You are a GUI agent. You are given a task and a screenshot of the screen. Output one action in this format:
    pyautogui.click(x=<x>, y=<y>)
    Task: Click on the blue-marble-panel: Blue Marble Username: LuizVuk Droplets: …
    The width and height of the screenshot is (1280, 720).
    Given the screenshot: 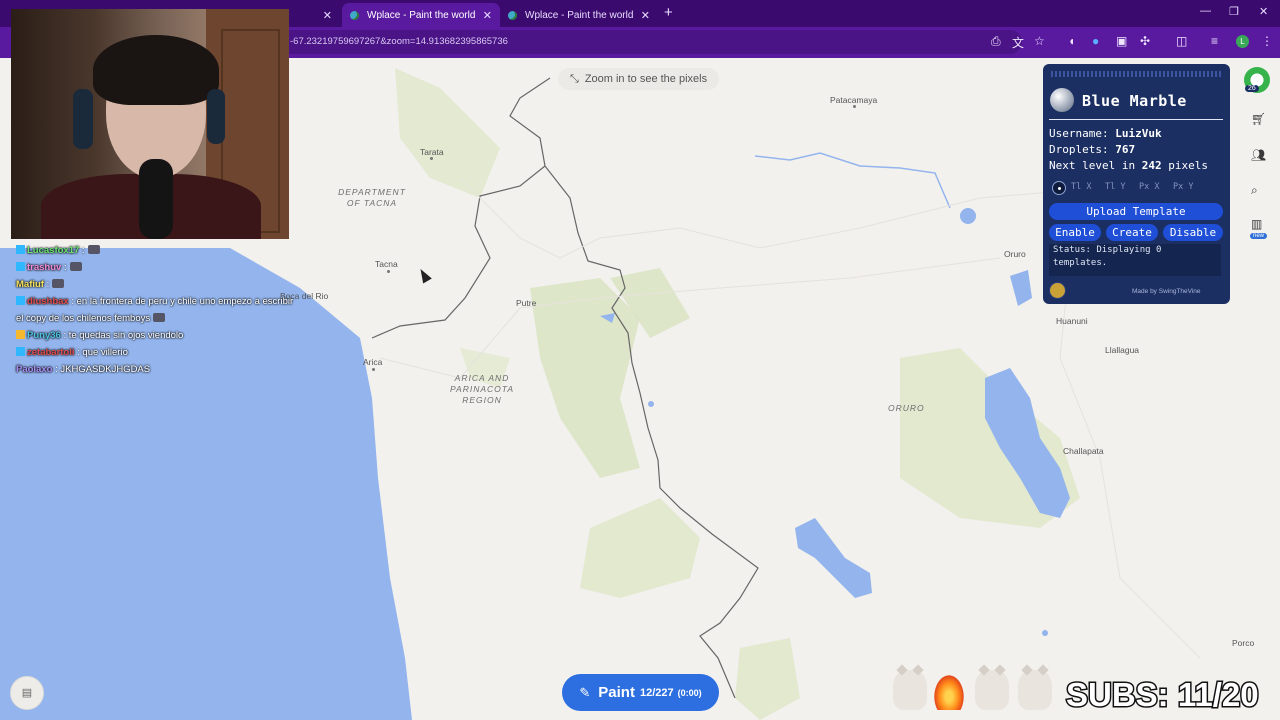 What is the action you would take?
    pyautogui.click(x=1136, y=184)
    